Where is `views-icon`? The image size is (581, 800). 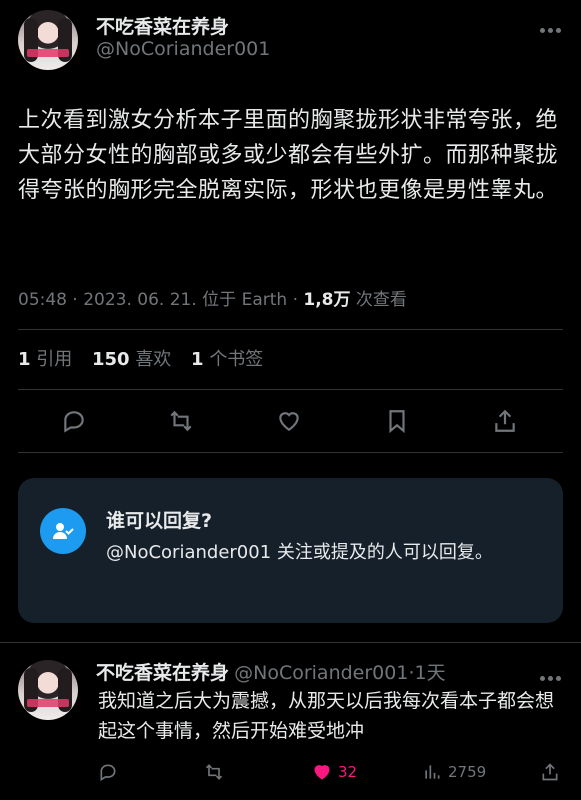 views-icon is located at coordinates (432, 772).